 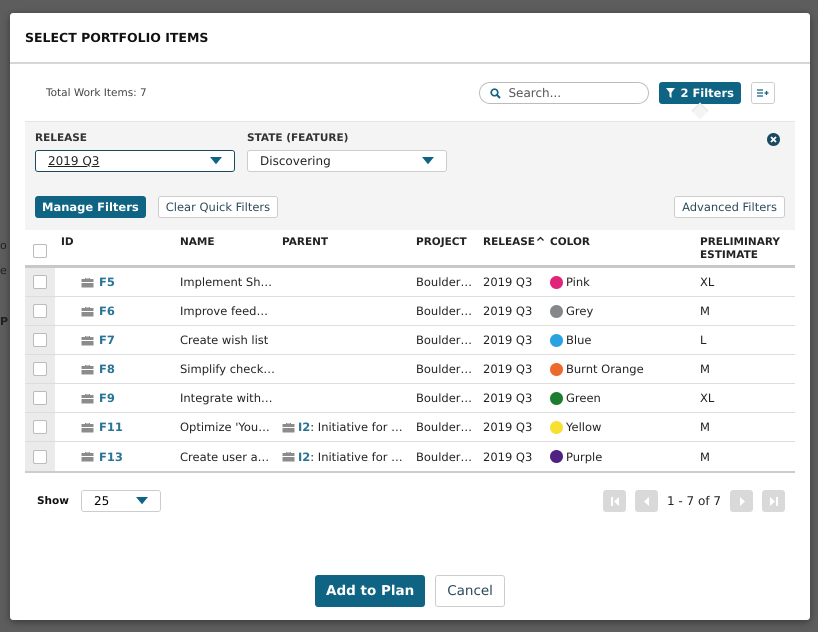 What do you see at coordinates (579, 340) in the screenshot?
I see `color-cell: Blue` at bounding box center [579, 340].